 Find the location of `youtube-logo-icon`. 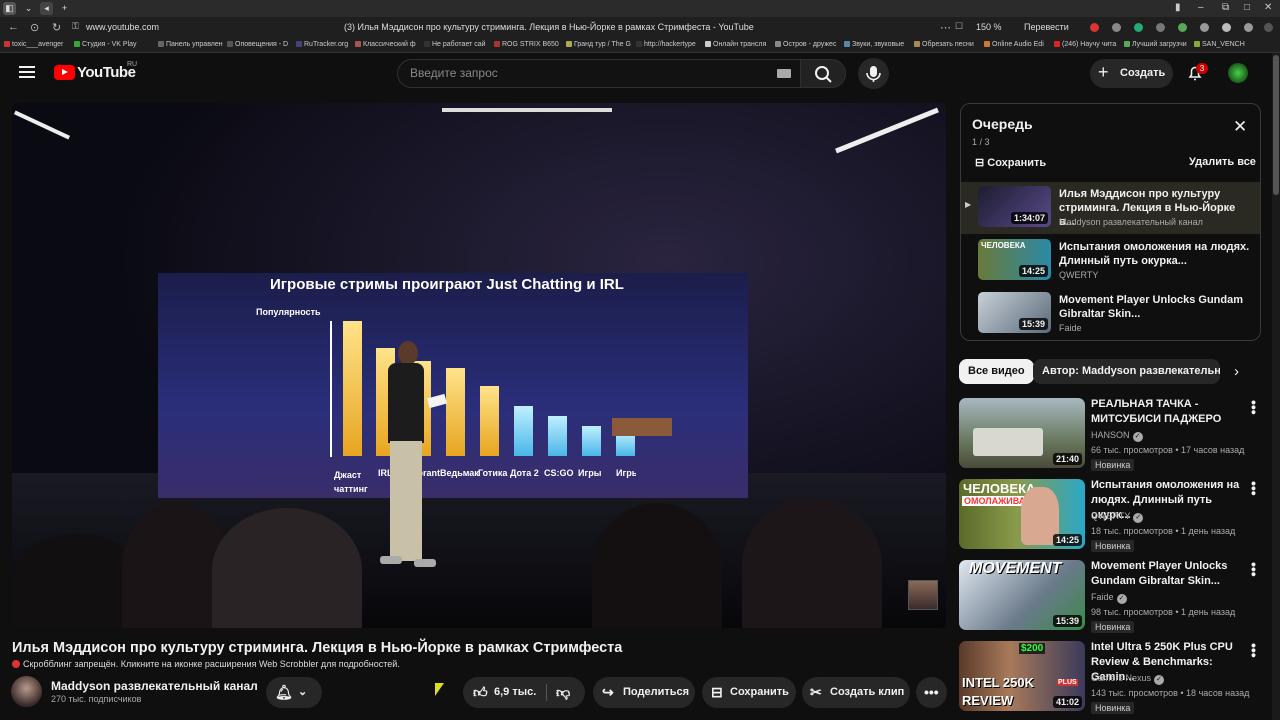

youtube-logo-icon is located at coordinates (64, 72).